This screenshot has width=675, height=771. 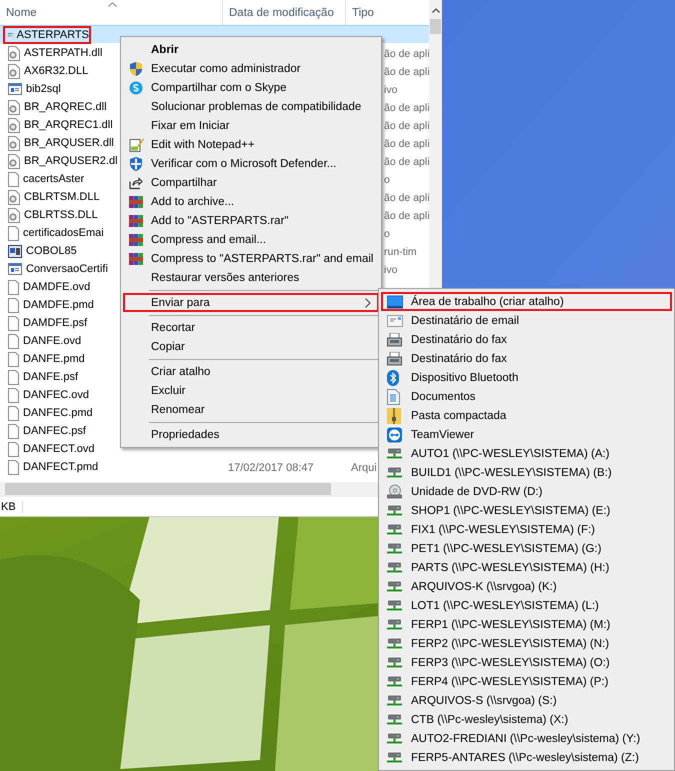 What do you see at coordinates (56, 71) in the screenshot?
I see `file-name: AX6R32.DLL` at bounding box center [56, 71].